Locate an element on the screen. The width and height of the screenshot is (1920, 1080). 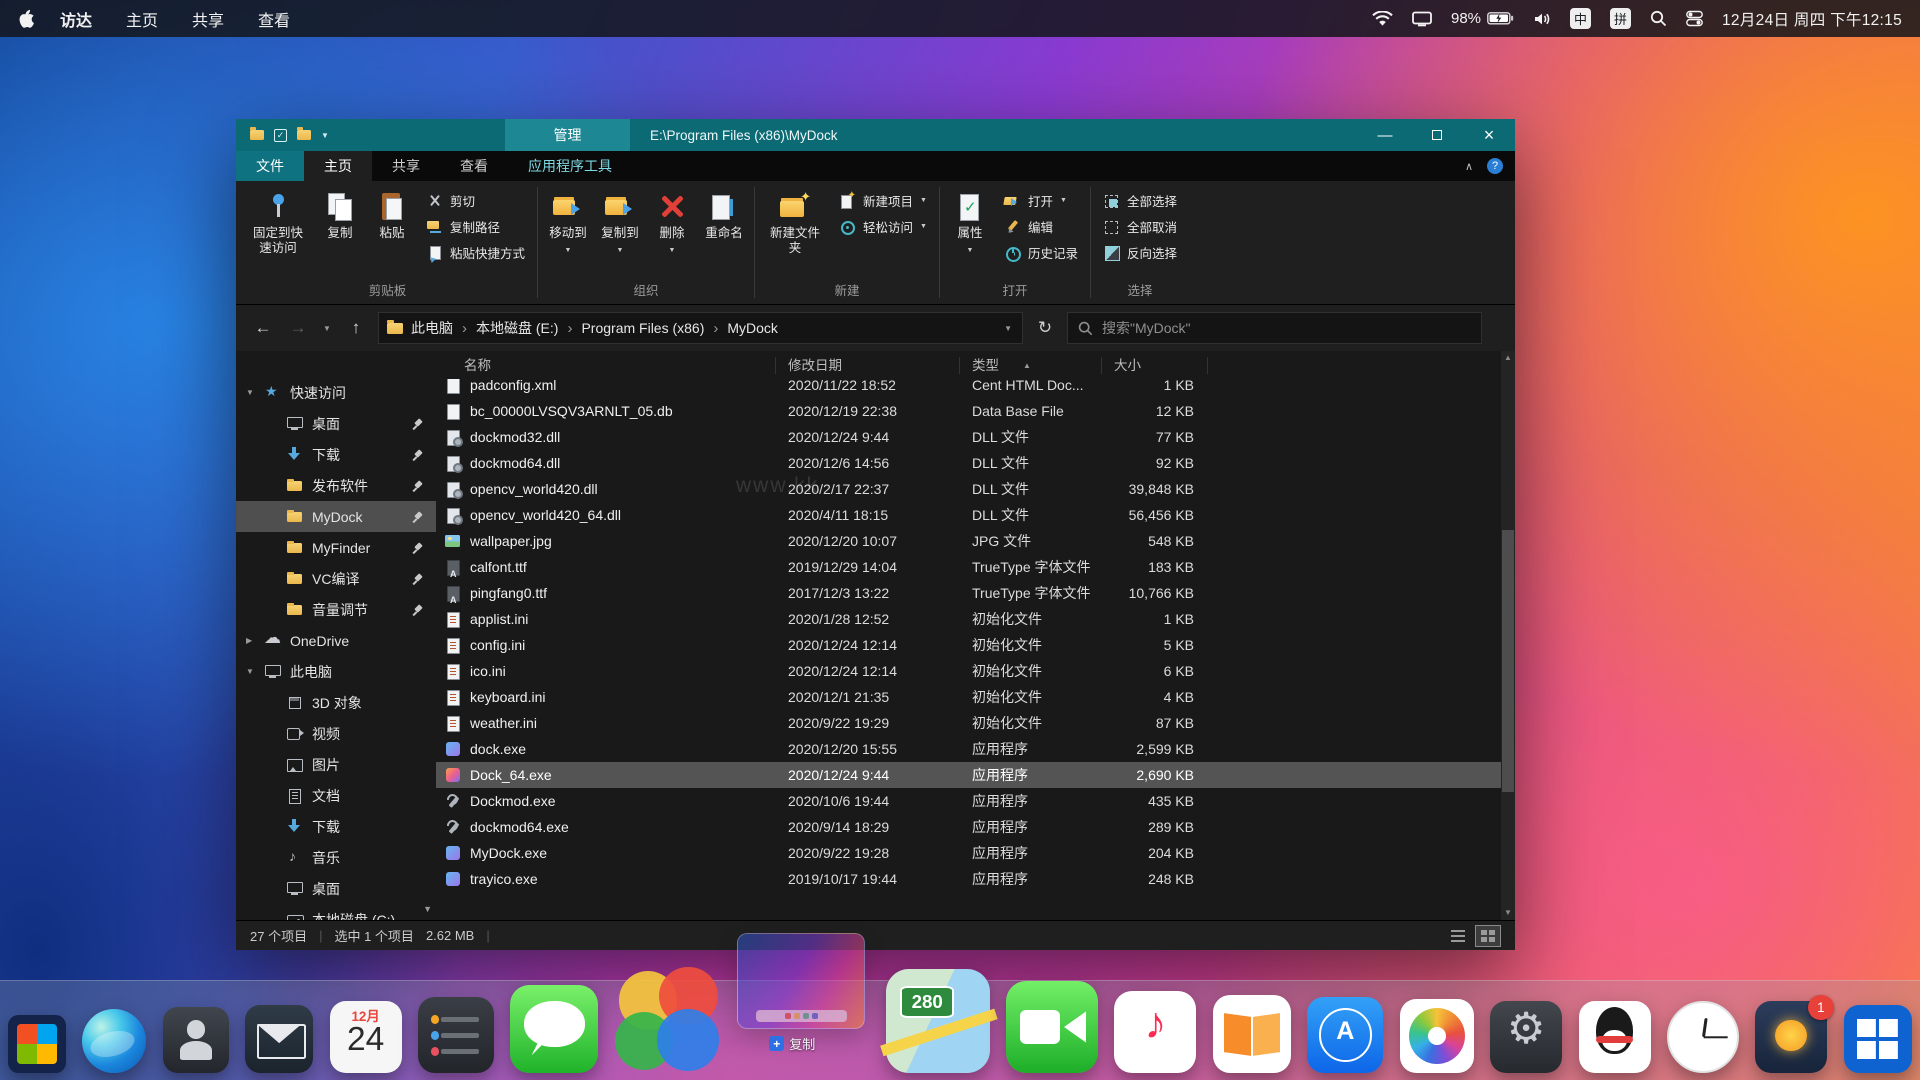
dock-calendar: 12月 24 is located at coordinates (365, 1037).